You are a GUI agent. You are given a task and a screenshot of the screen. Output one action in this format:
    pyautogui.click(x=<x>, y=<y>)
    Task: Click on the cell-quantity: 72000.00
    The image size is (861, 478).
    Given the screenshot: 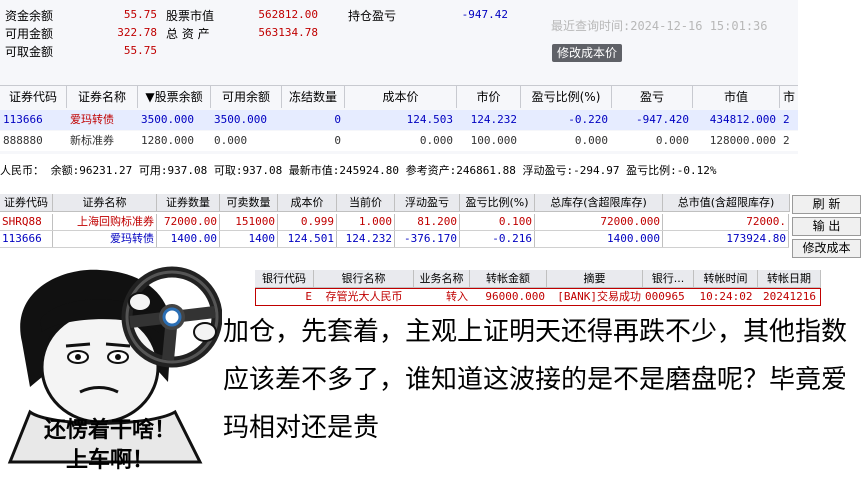 What is the action you would take?
    pyautogui.click(x=188, y=222)
    